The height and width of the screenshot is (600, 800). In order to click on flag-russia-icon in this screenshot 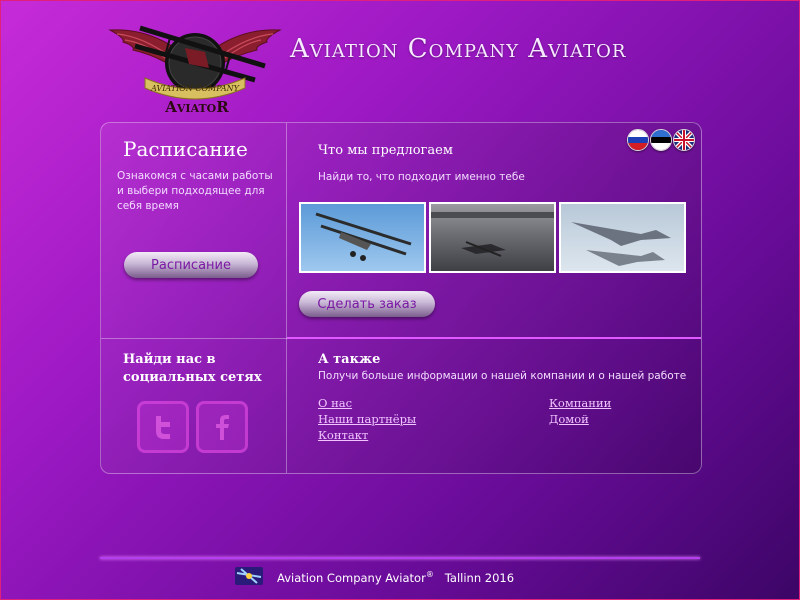, I will do `click(638, 140)`.